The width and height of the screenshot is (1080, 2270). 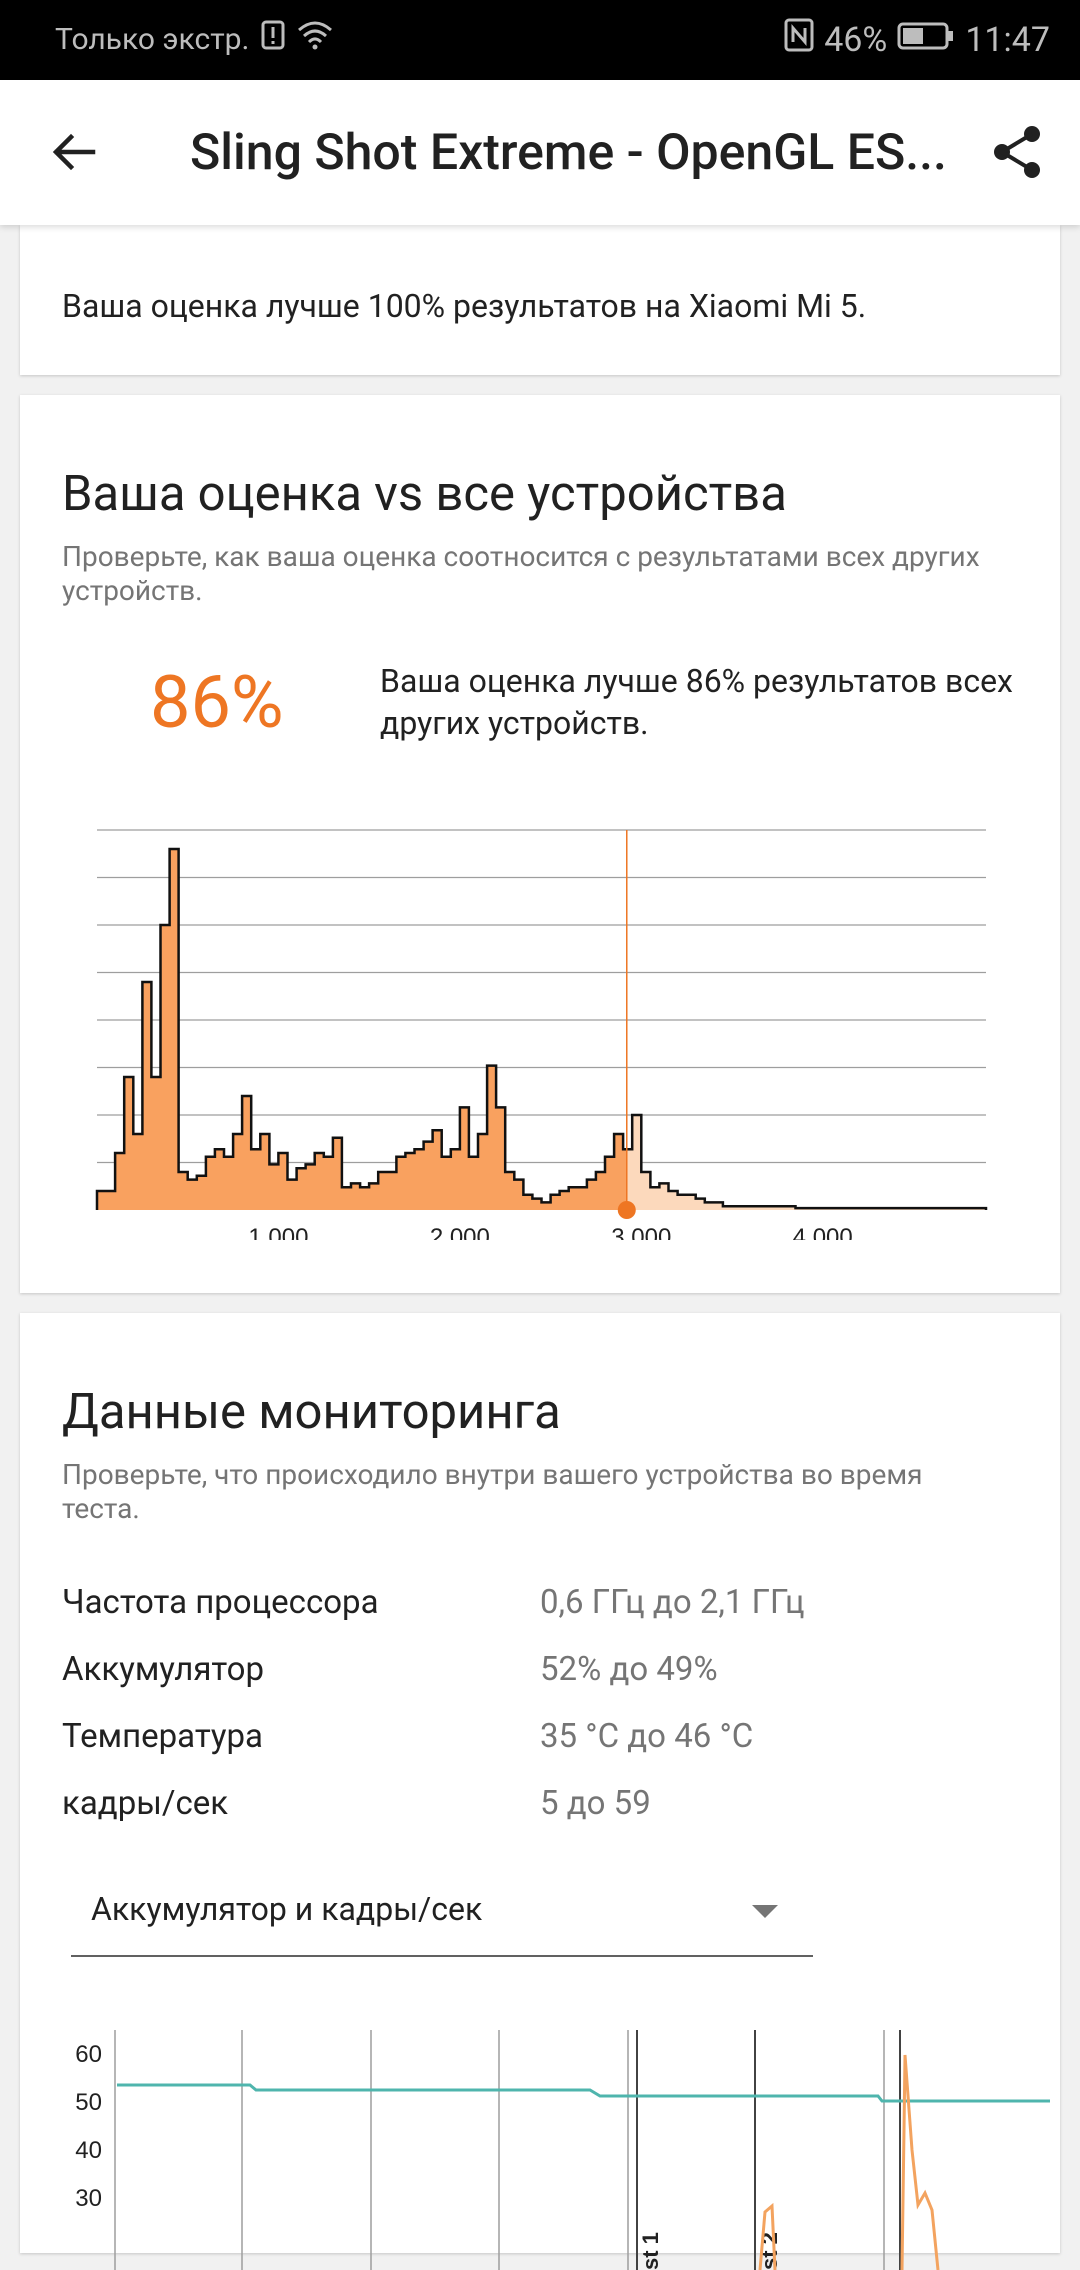 I want to click on status-bar: Только экстр. 46% 11:47, so click(x=540, y=40).